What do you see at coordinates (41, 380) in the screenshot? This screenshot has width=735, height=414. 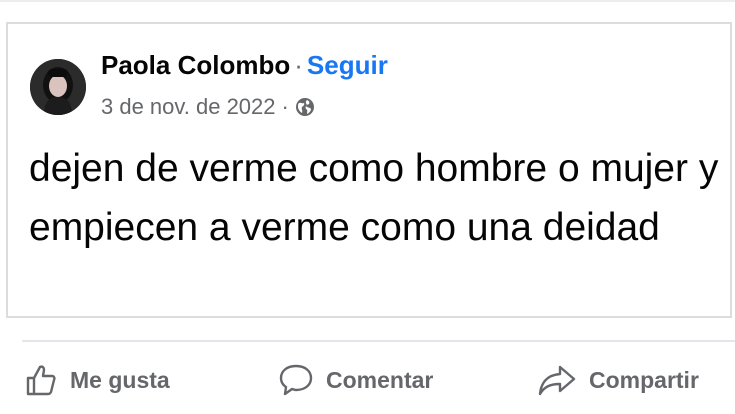 I see `thumbs-up-icon` at bounding box center [41, 380].